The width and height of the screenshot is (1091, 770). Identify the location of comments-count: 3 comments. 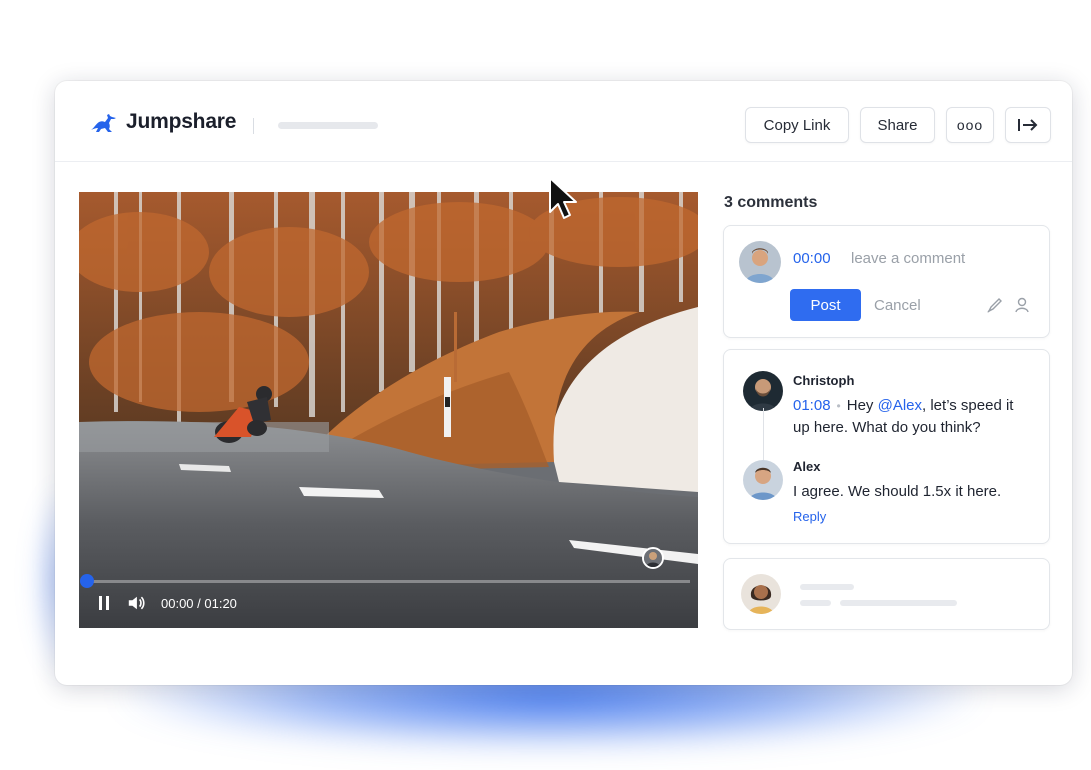
(771, 202).